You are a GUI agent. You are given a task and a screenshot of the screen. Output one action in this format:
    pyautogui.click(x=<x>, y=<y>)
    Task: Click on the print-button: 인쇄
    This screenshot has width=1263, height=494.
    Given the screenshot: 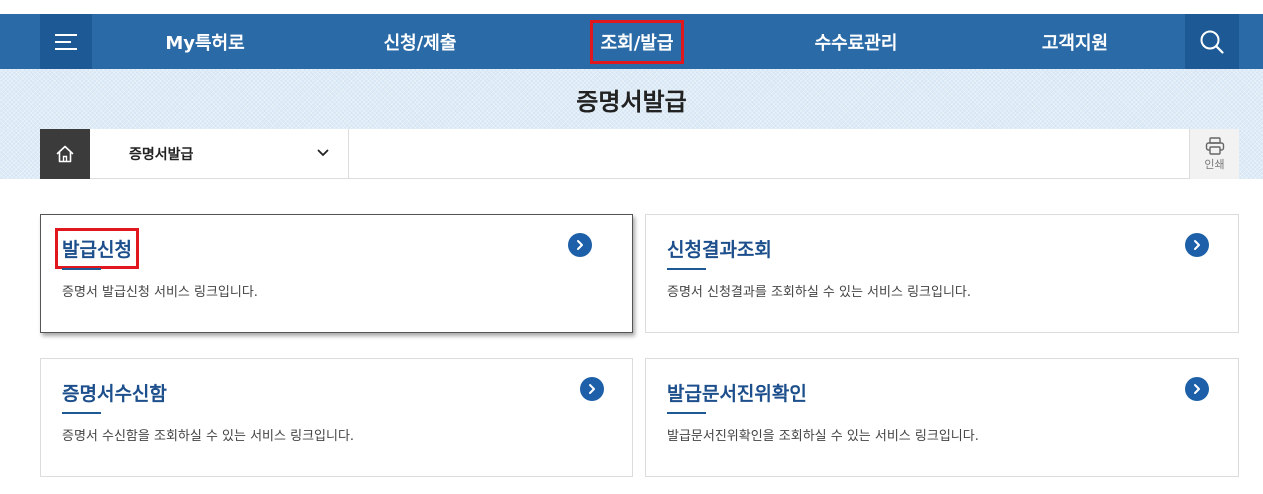 What is the action you would take?
    pyautogui.click(x=1214, y=154)
    